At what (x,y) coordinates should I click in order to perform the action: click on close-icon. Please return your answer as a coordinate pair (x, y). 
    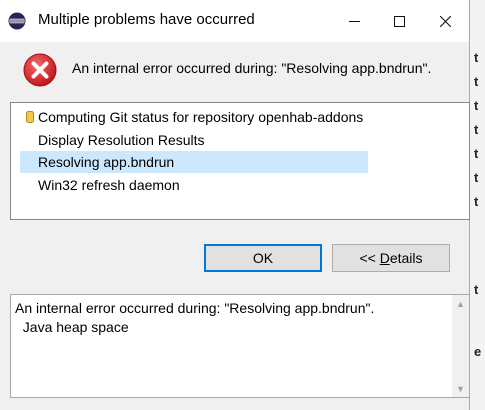
    Looking at the image, I should click on (445, 21).